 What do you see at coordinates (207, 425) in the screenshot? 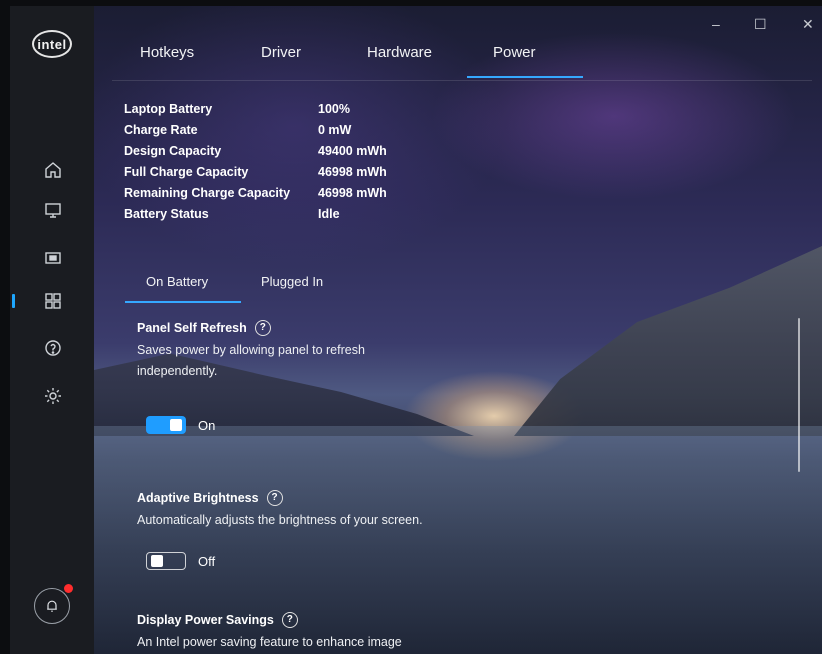
I see `toggle-state: On` at bounding box center [207, 425].